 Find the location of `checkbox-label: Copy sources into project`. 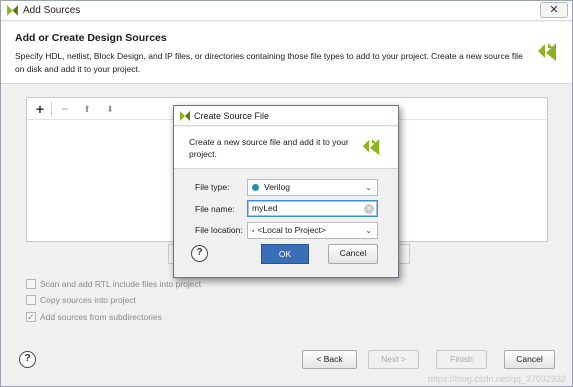

checkbox-label: Copy sources into project is located at coordinates (88, 300).